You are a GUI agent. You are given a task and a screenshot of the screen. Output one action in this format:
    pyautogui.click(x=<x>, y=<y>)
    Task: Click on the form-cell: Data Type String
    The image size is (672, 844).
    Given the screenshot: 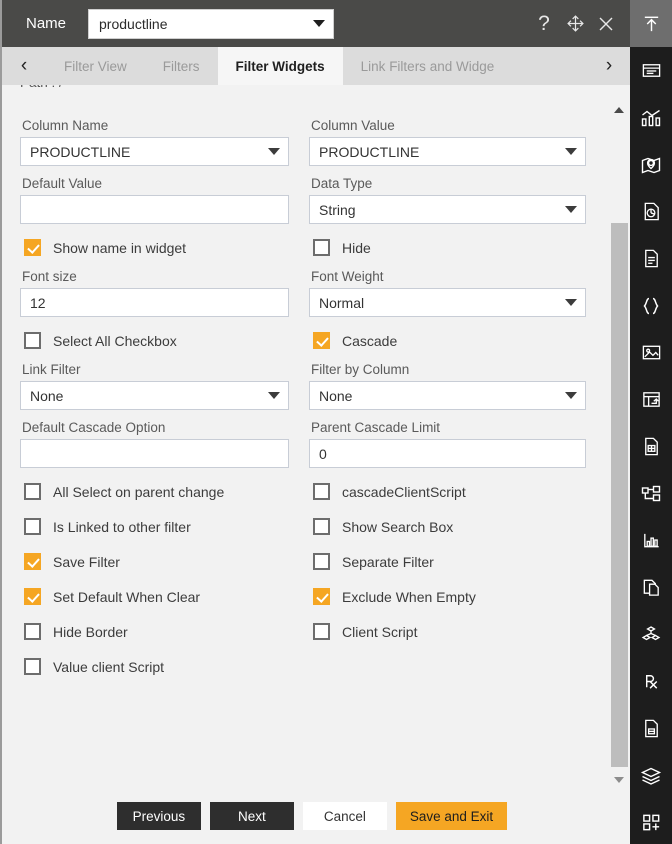 What is the action you would take?
    pyautogui.click(x=444, y=195)
    